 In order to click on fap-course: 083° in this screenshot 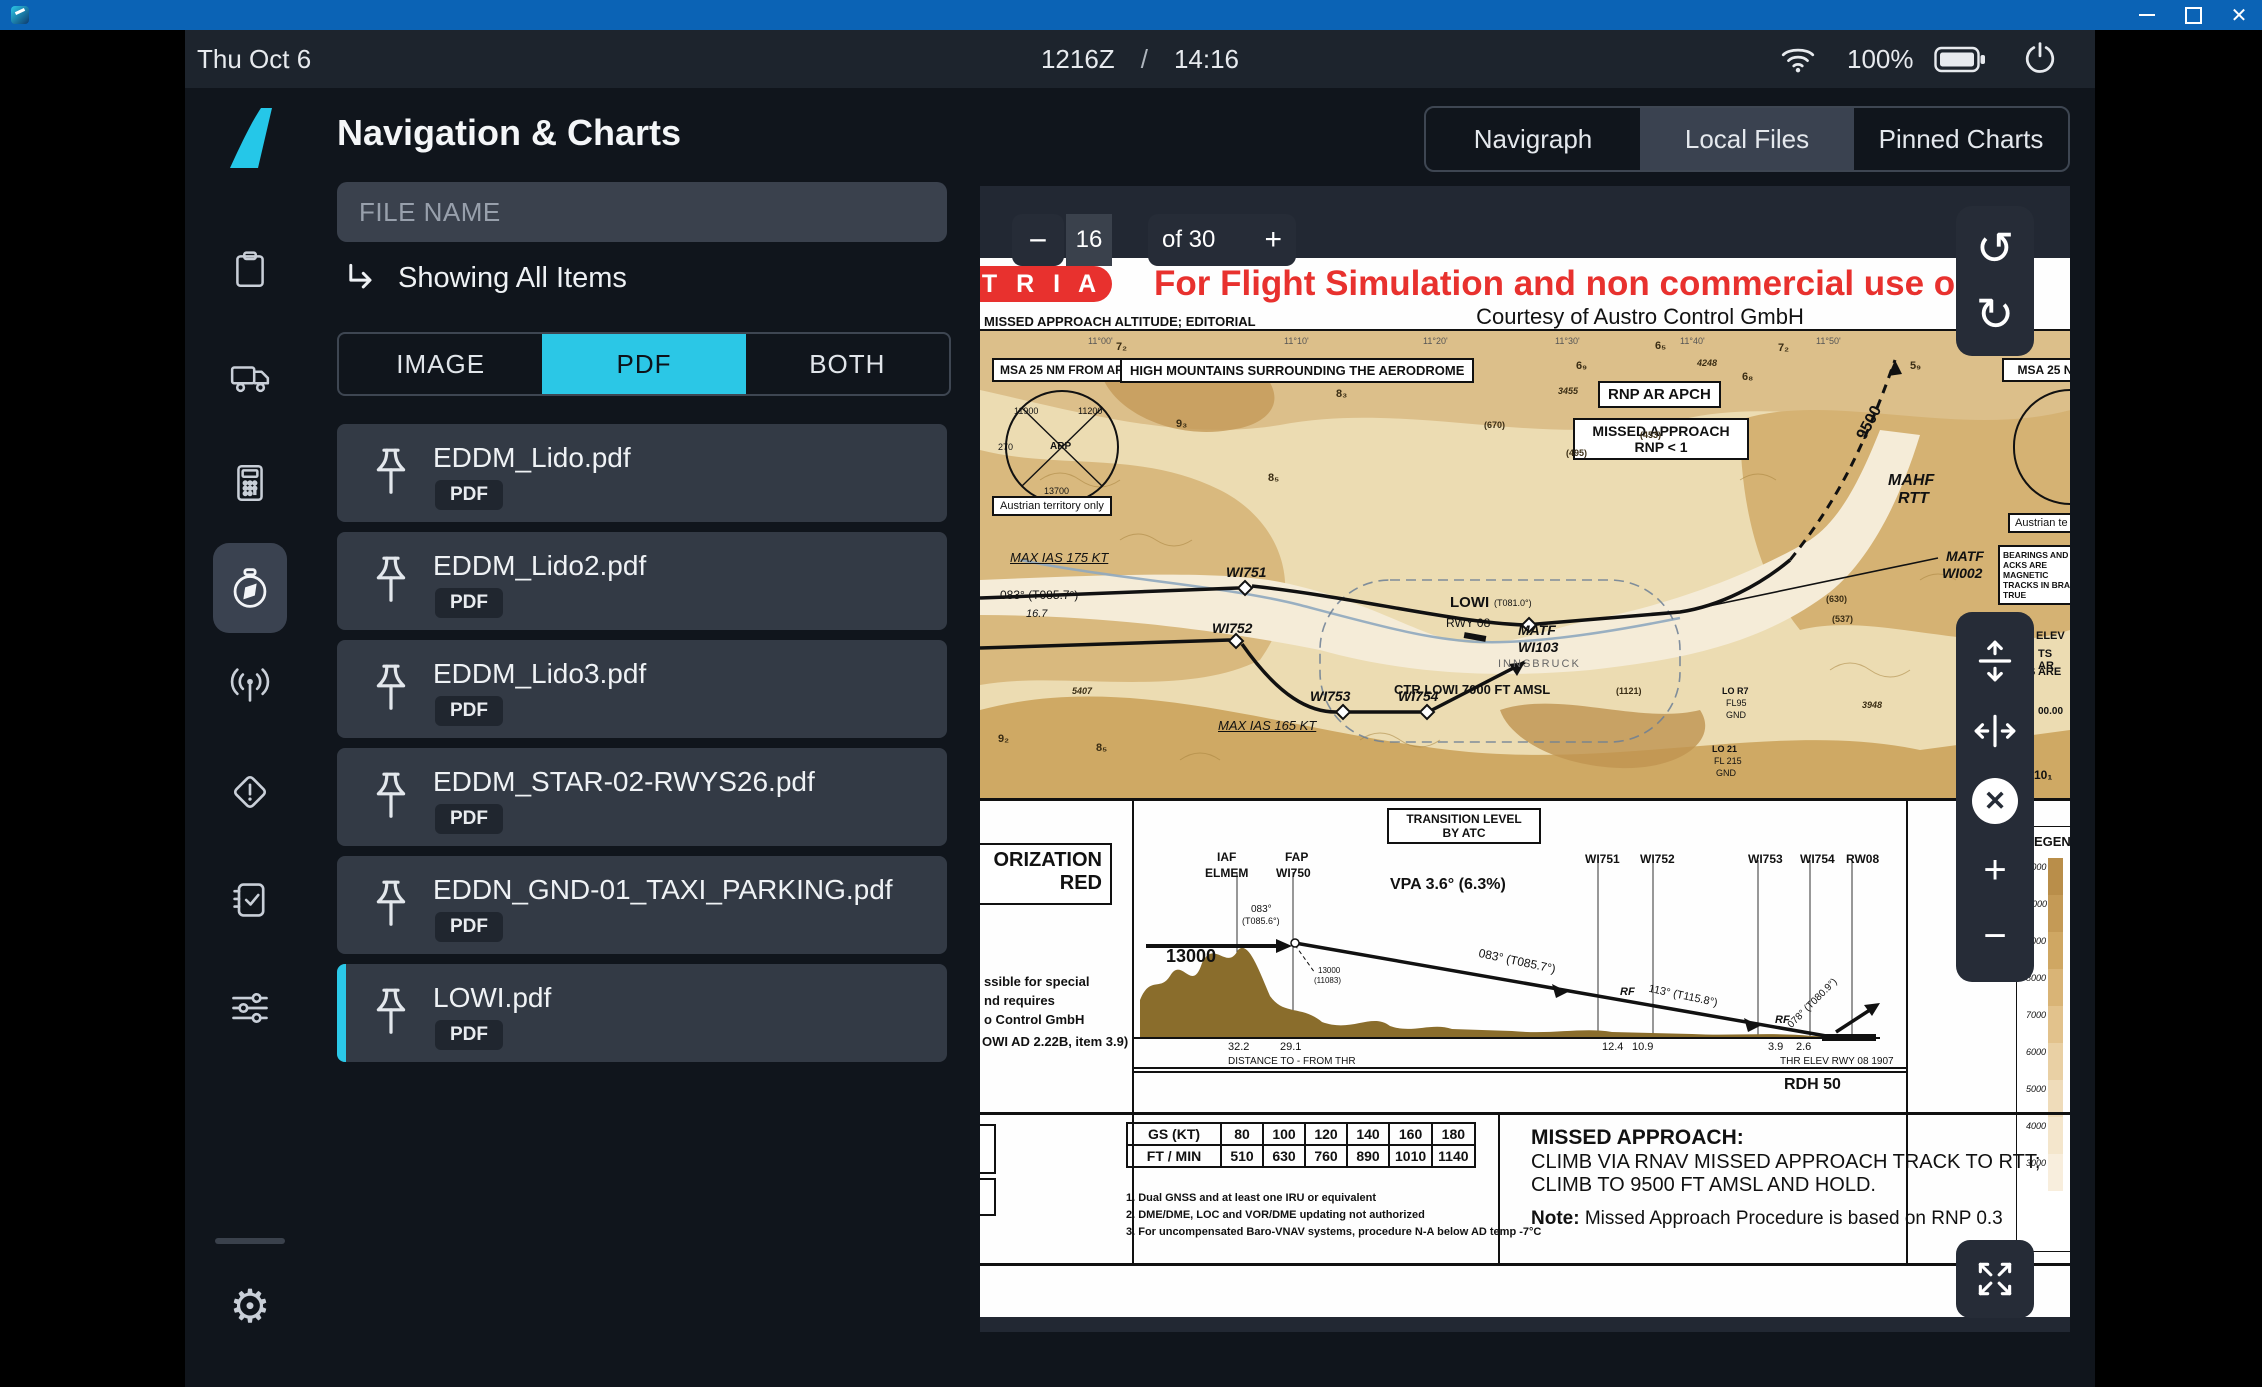, I will do `click(1261, 909)`.